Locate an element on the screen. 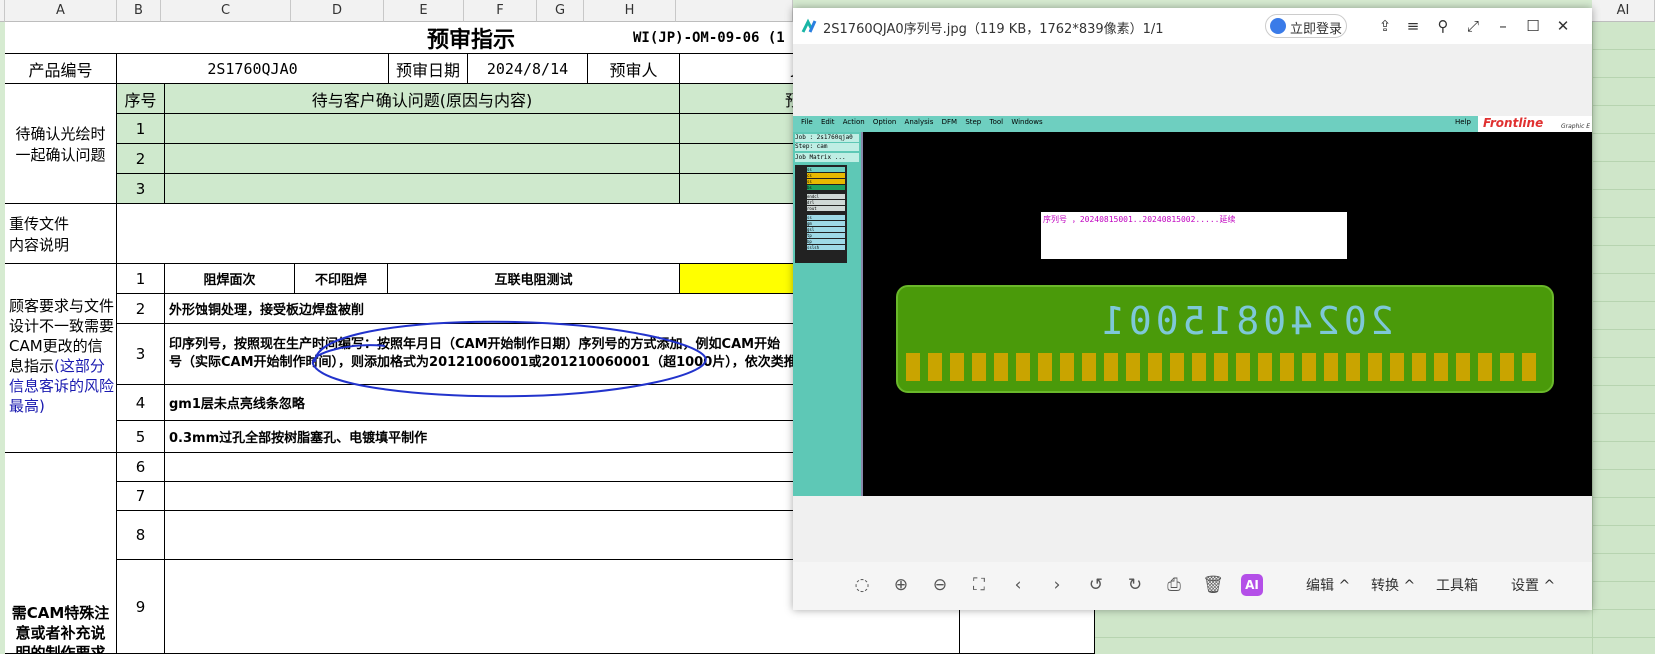  layer-item: cs is located at coordinates (826, 175).